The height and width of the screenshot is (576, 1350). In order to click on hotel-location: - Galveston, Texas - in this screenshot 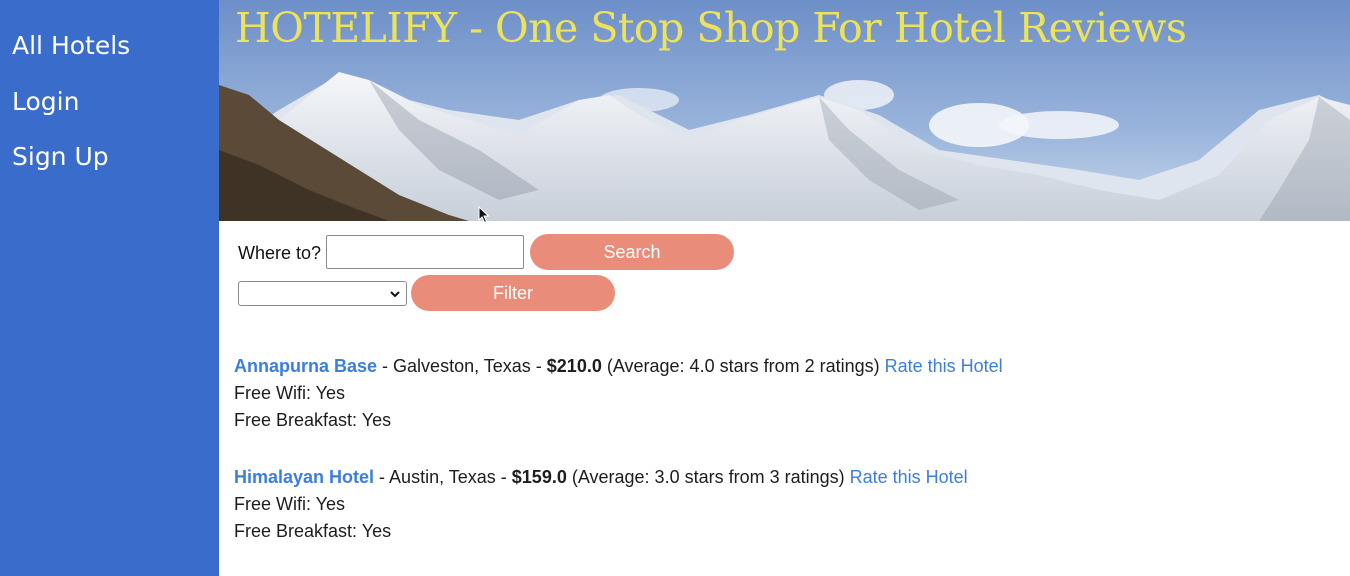, I will do `click(462, 366)`.